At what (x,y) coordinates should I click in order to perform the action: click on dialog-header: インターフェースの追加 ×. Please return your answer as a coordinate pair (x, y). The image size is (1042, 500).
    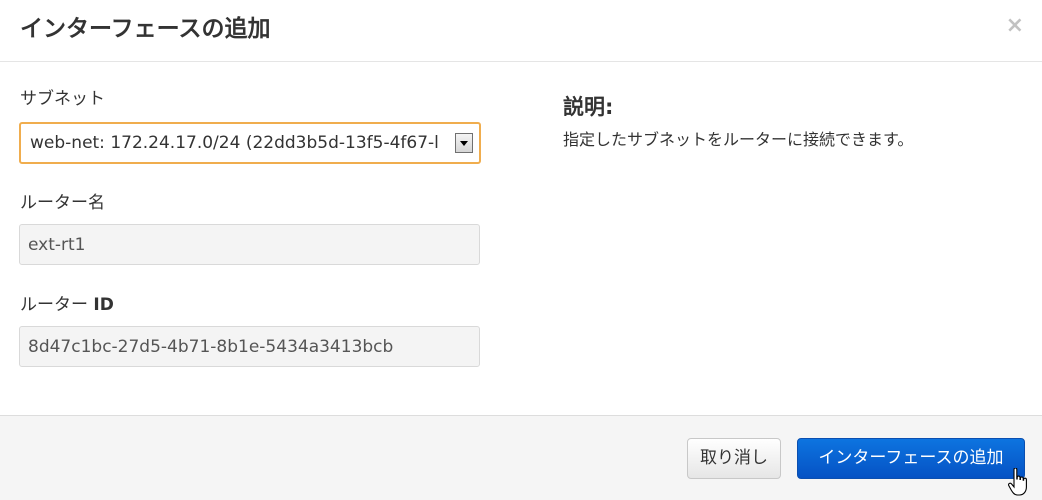
    Looking at the image, I should click on (521, 31).